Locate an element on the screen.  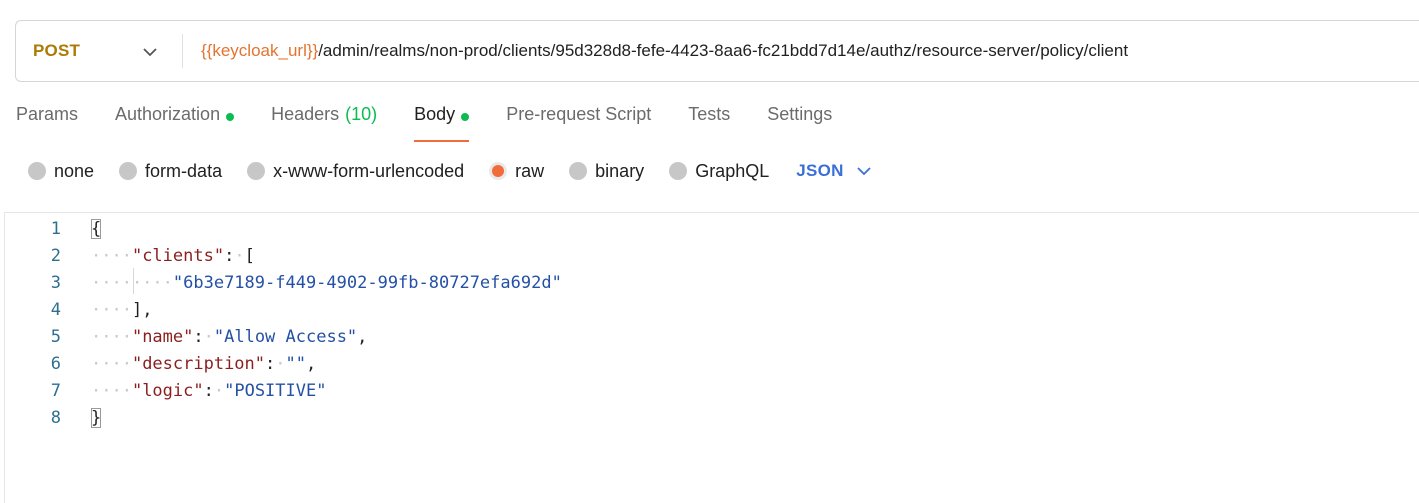
line-number: 8 is located at coordinates (55, 417).